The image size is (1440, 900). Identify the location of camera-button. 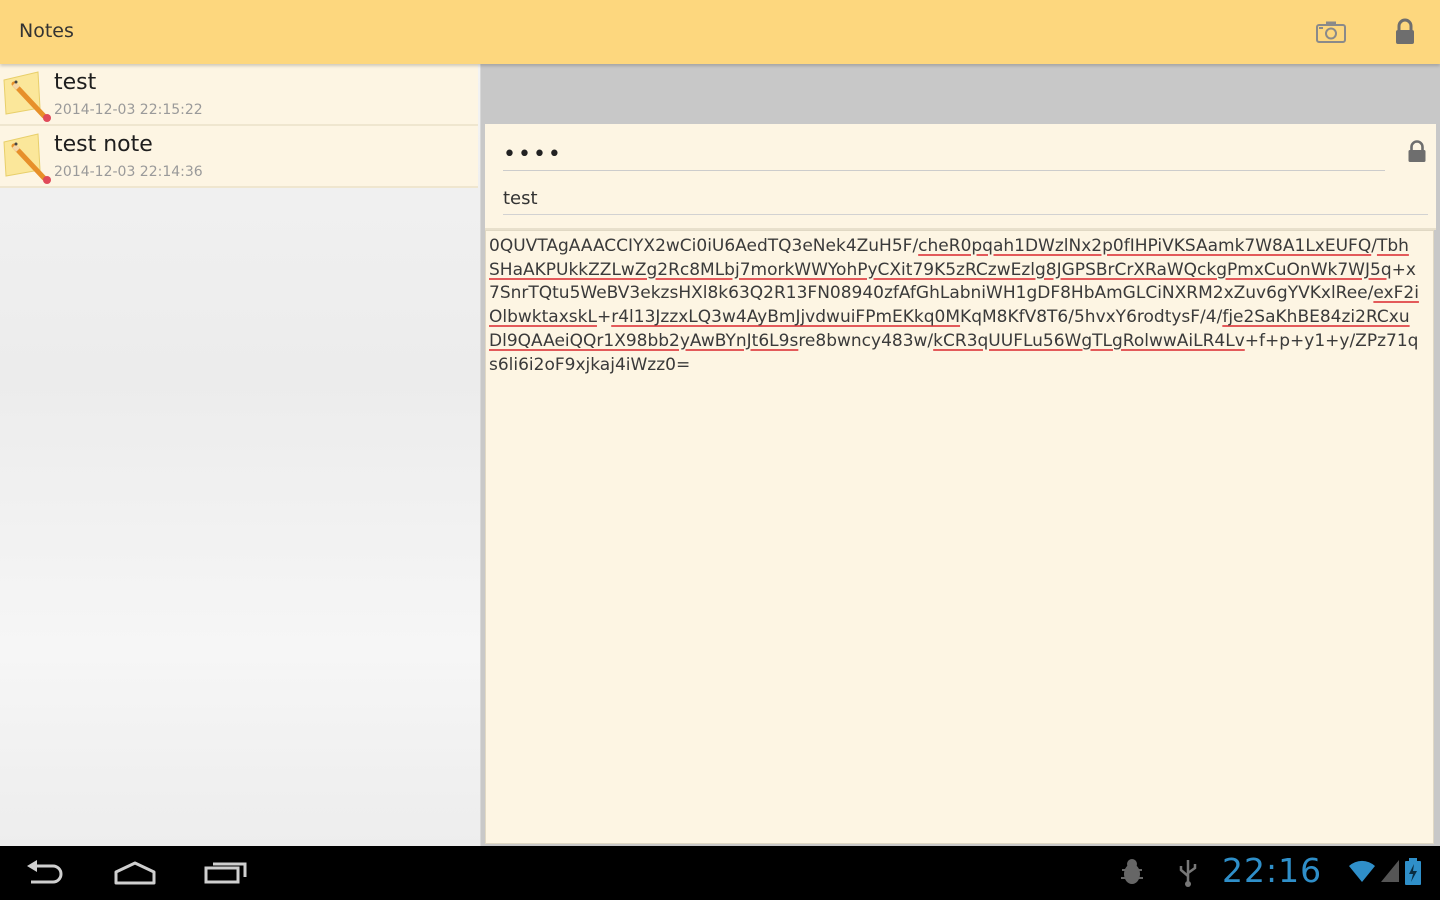
(1331, 32).